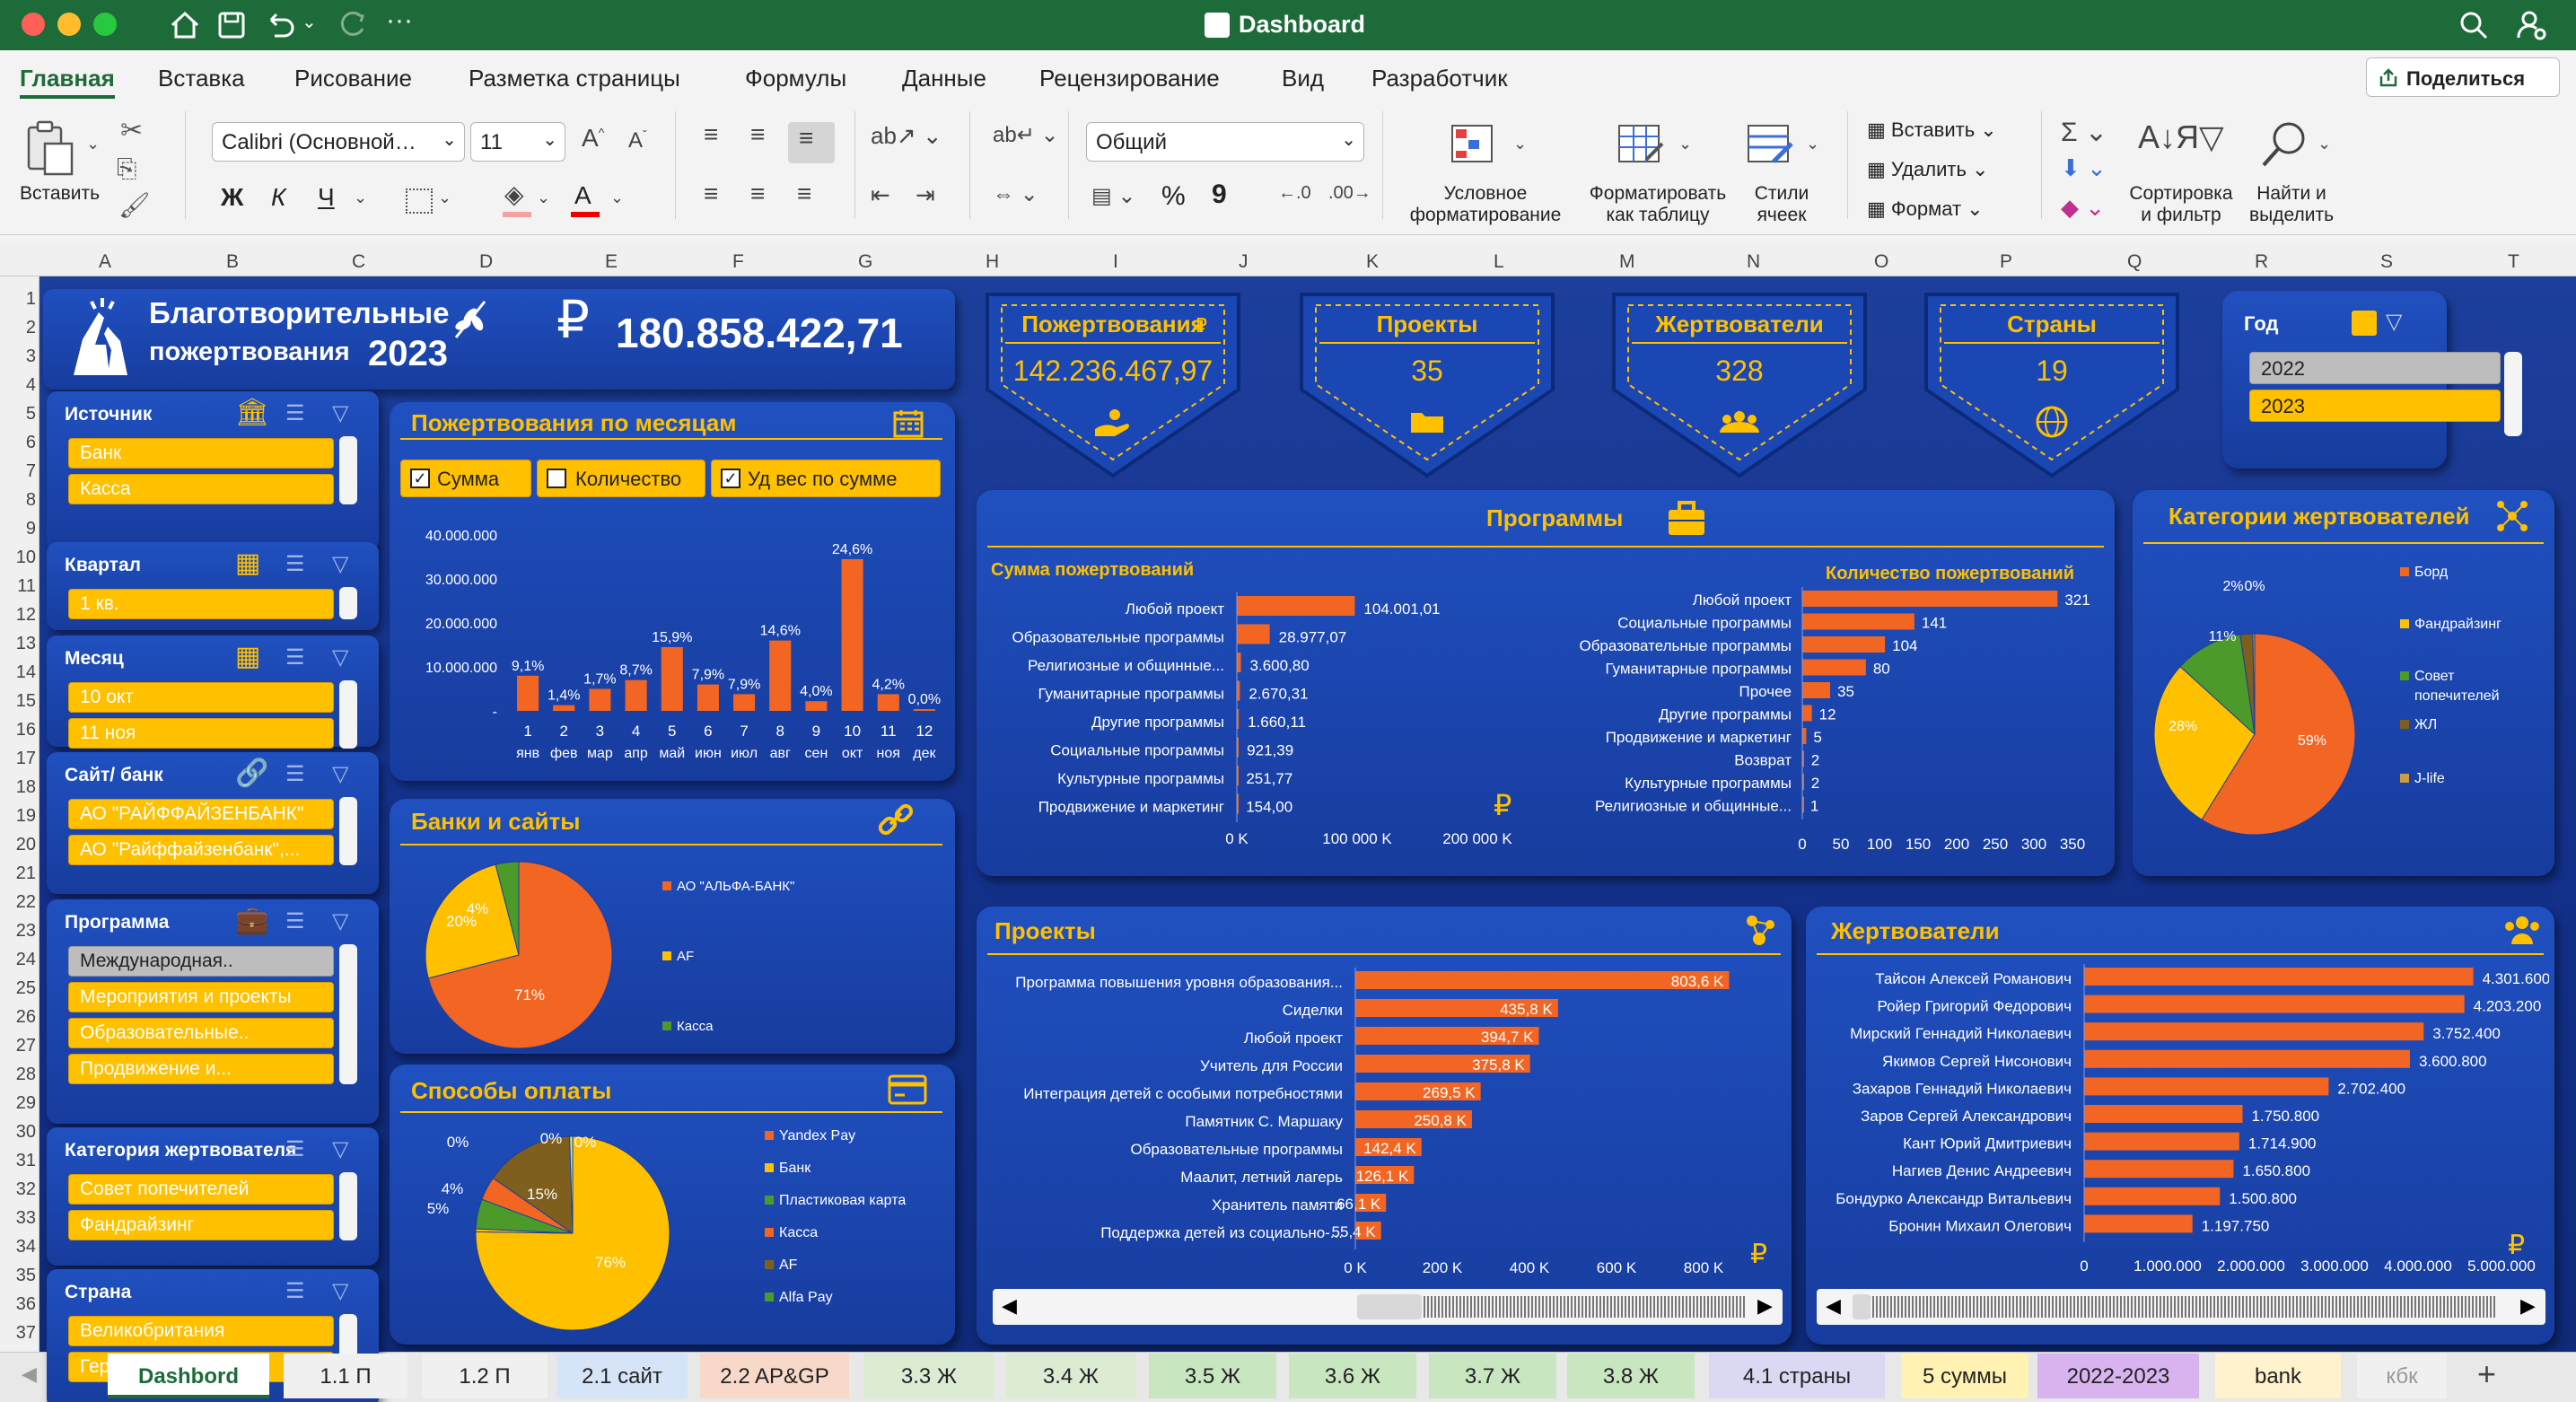 The height and width of the screenshot is (1402, 2576). What do you see at coordinates (757, 194) in the screenshot?
I see `align-center-icon: ≡` at bounding box center [757, 194].